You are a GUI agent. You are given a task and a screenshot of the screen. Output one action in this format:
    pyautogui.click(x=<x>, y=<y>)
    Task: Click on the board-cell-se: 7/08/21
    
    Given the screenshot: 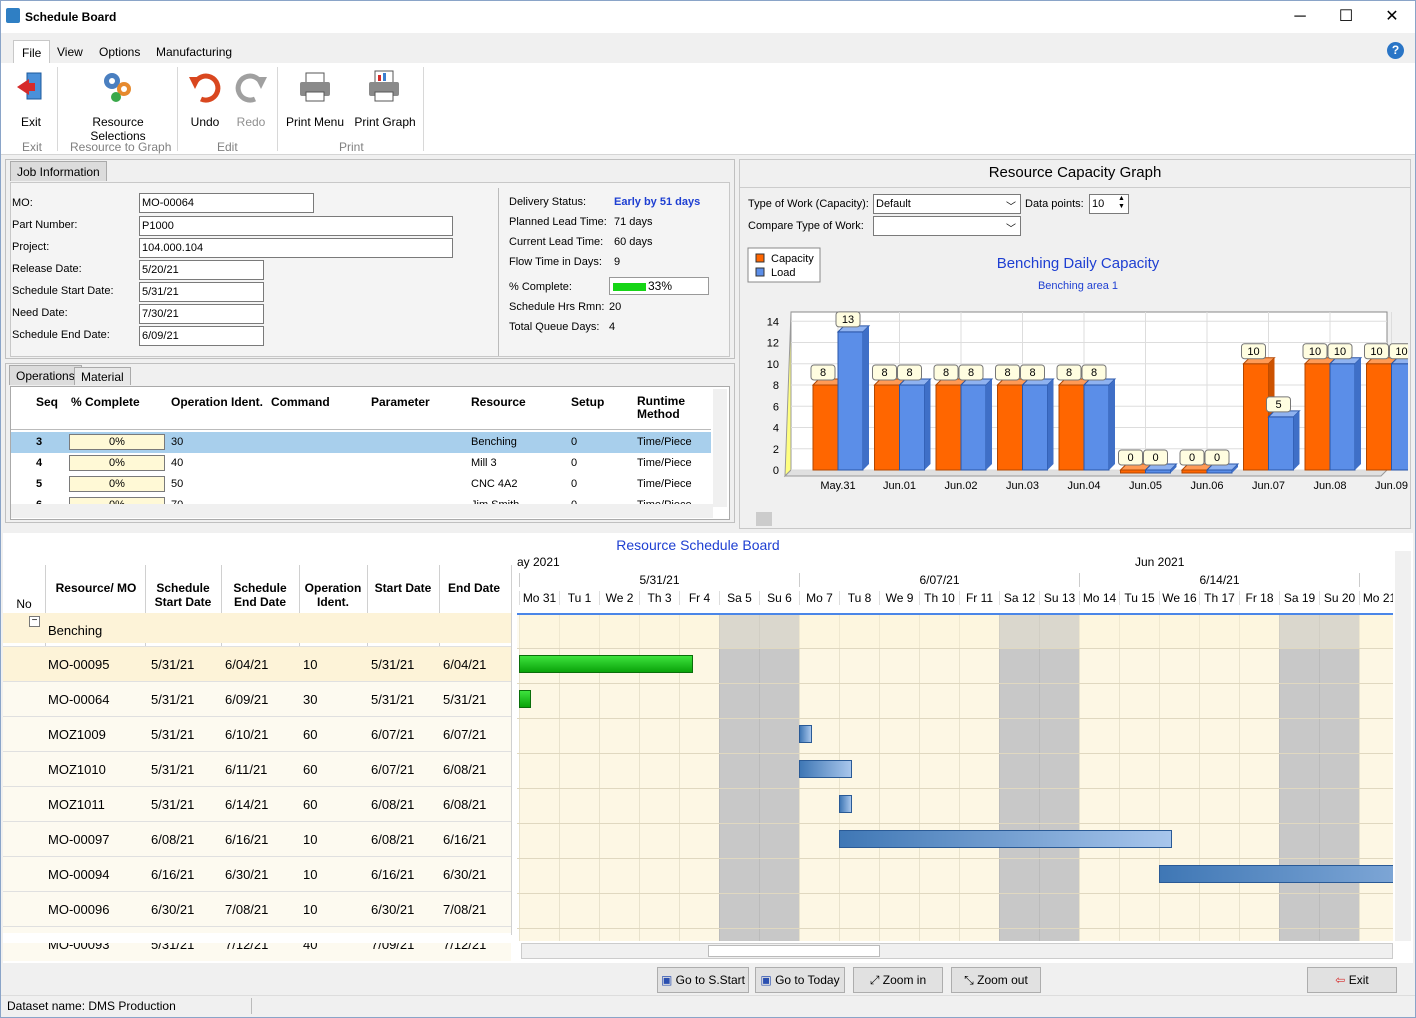 What is the action you would take?
    pyautogui.click(x=247, y=909)
    